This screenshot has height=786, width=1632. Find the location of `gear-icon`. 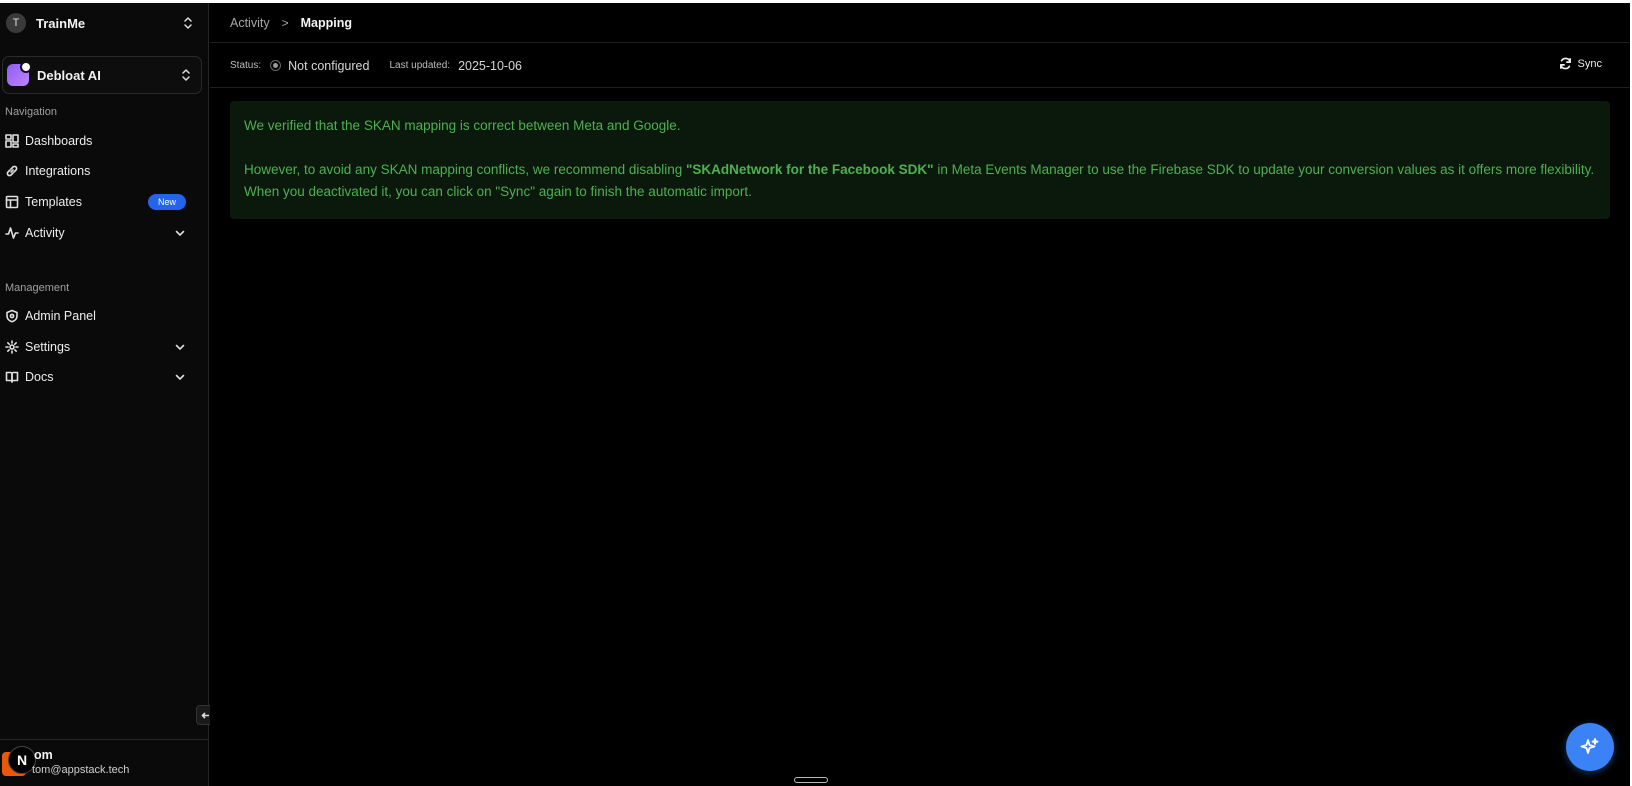

gear-icon is located at coordinates (12, 347).